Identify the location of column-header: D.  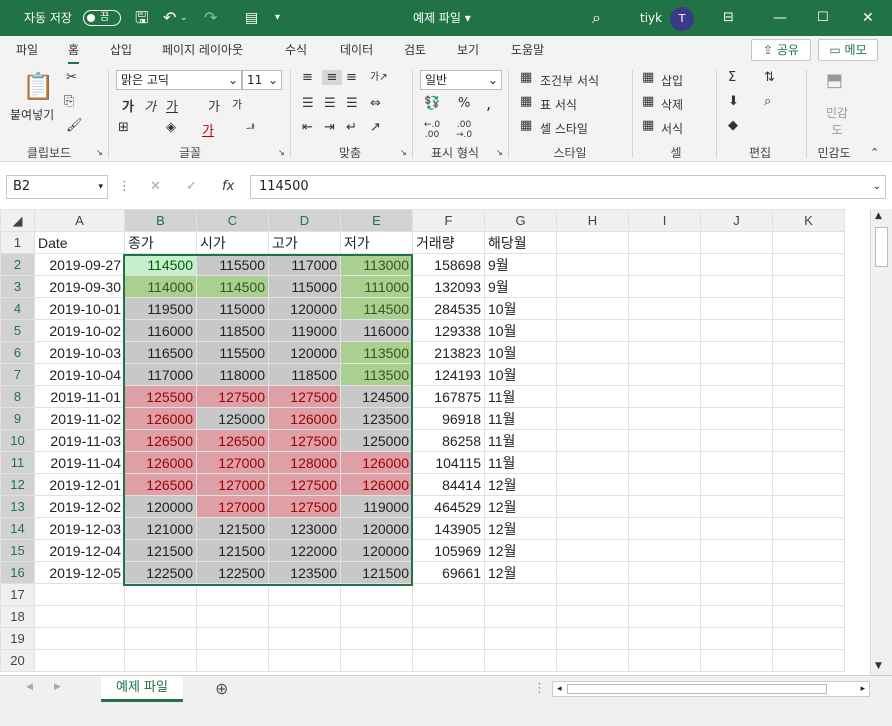
(304, 220).